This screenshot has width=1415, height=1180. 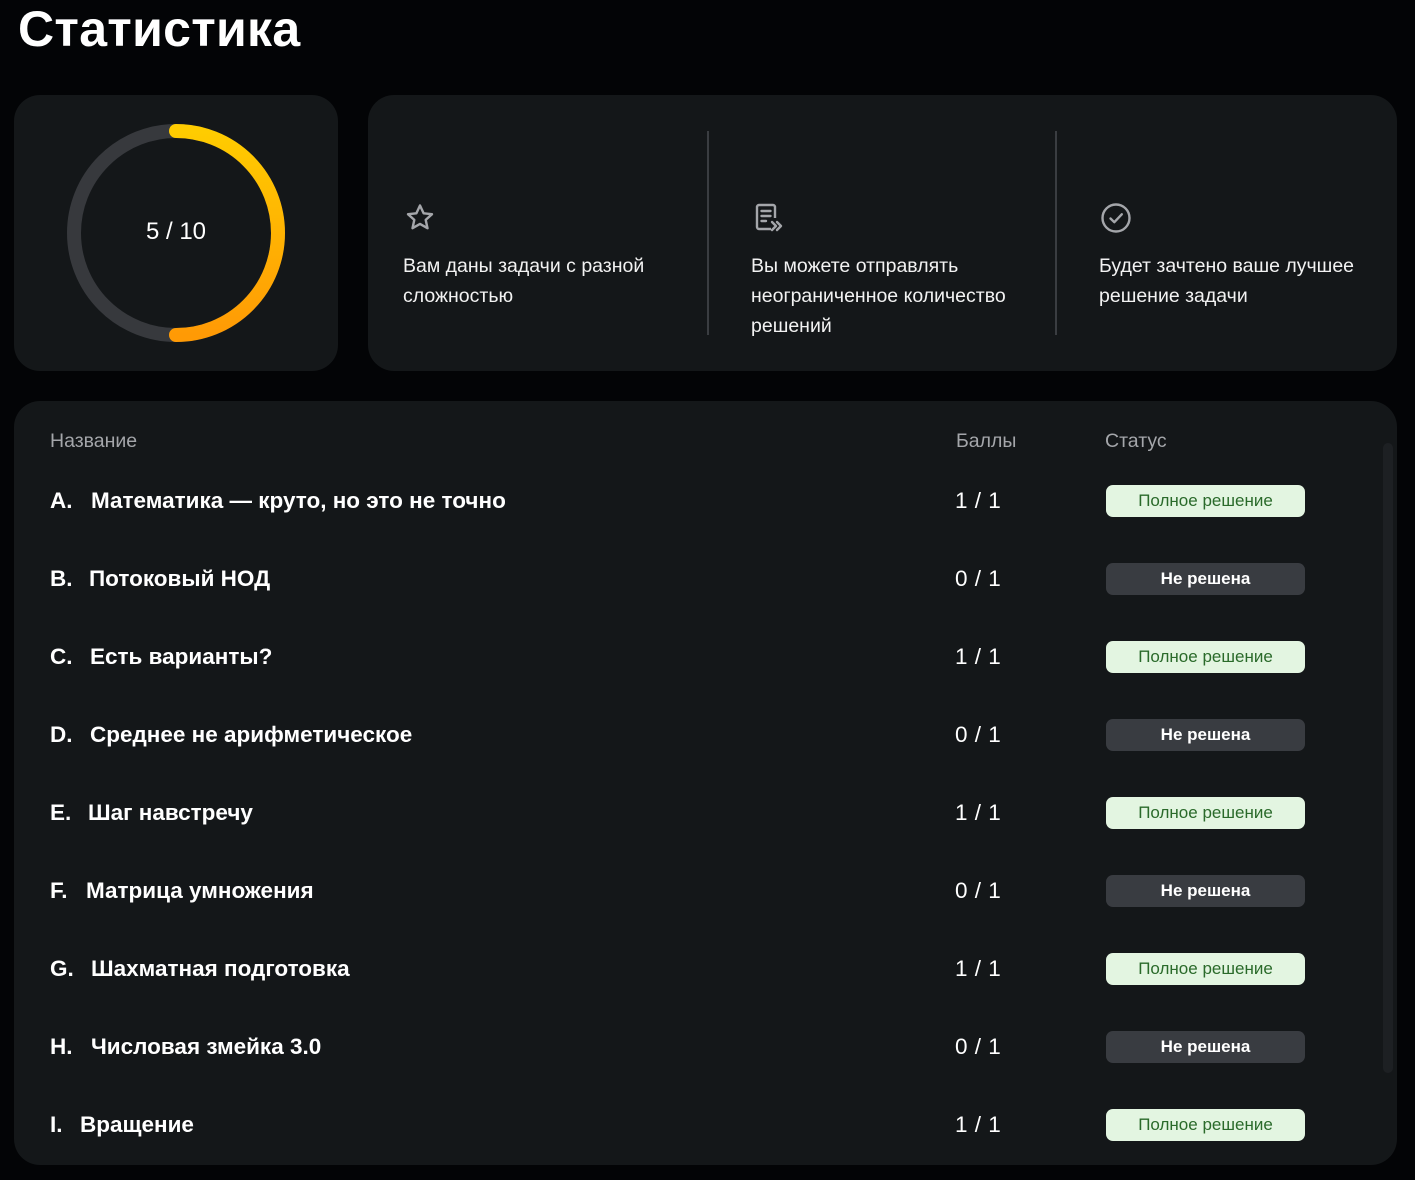 I want to click on task-name-link: Вращение, so click(x=137, y=1125).